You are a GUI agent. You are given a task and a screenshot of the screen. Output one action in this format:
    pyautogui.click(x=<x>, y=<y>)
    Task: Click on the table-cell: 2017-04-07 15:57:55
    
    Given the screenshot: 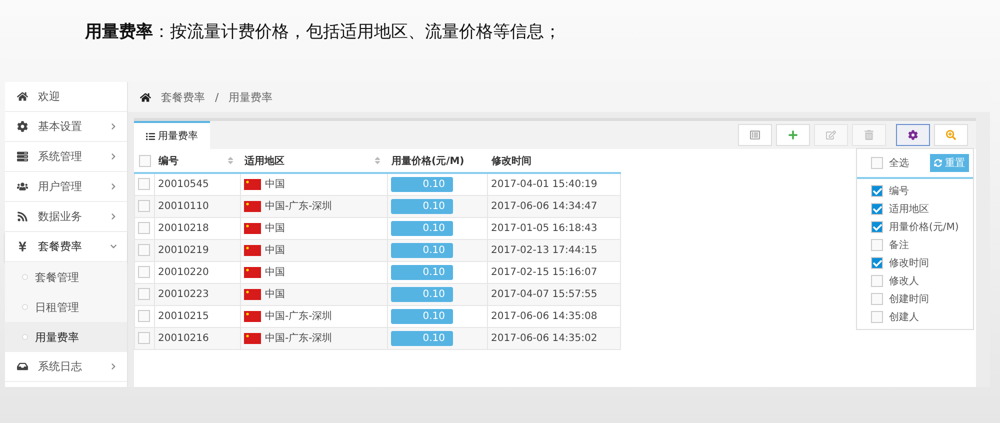 What is the action you would take?
    pyautogui.click(x=544, y=294)
    